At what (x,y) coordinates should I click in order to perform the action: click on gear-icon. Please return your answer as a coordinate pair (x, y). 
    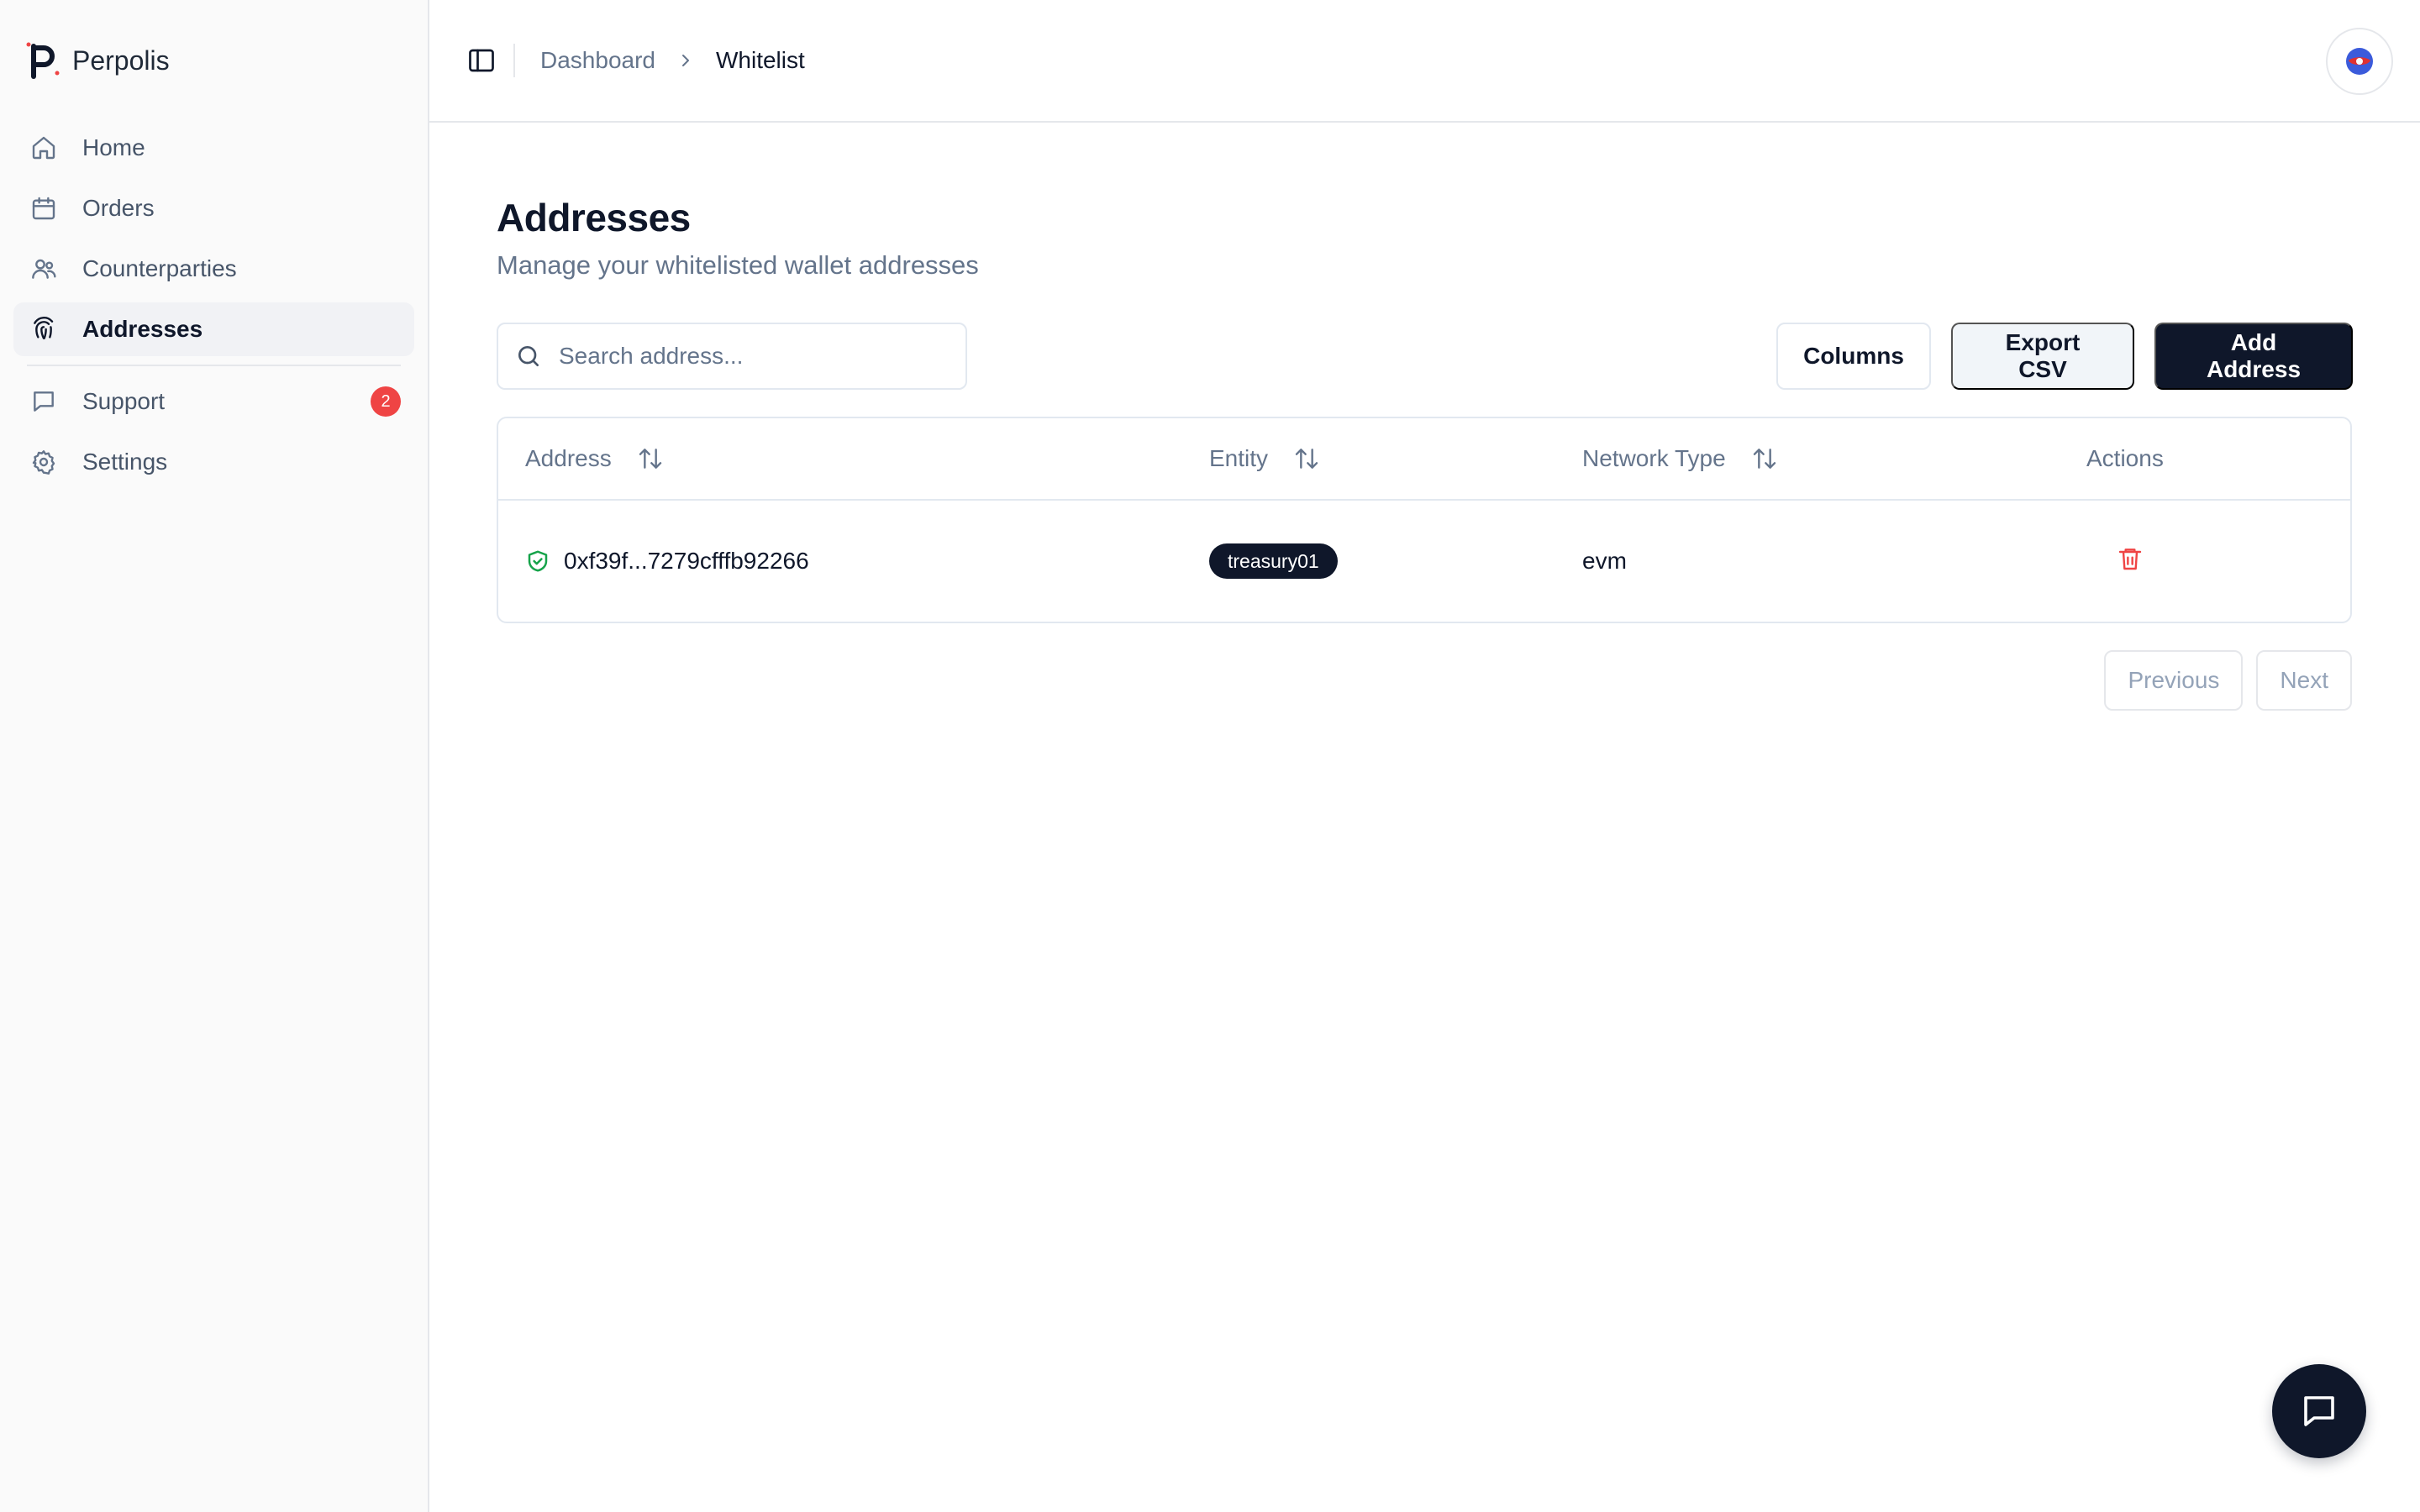
    Looking at the image, I should click on (43, 462).